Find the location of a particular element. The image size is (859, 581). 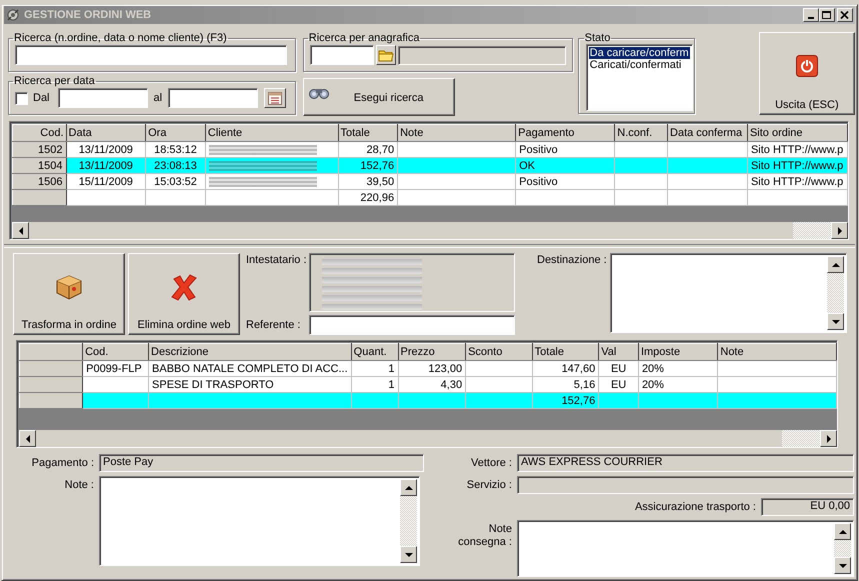

table-cell: 13/11/2009 is located at coordinates (106, 166).